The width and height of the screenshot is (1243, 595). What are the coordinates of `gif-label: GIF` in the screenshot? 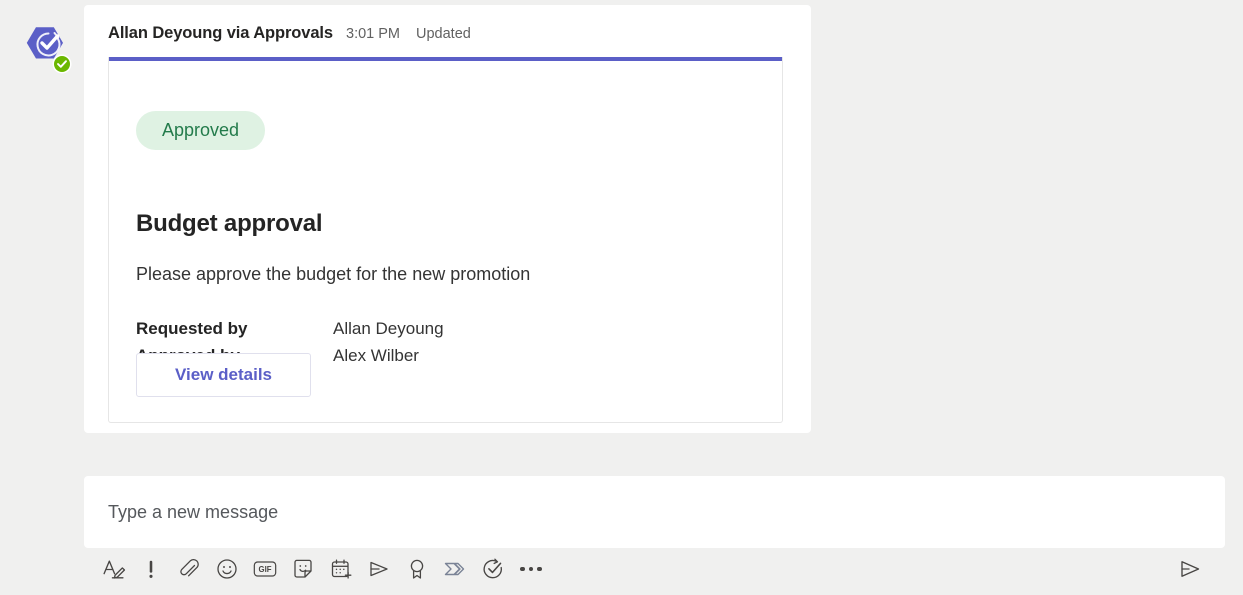 It's located at (265, 569).